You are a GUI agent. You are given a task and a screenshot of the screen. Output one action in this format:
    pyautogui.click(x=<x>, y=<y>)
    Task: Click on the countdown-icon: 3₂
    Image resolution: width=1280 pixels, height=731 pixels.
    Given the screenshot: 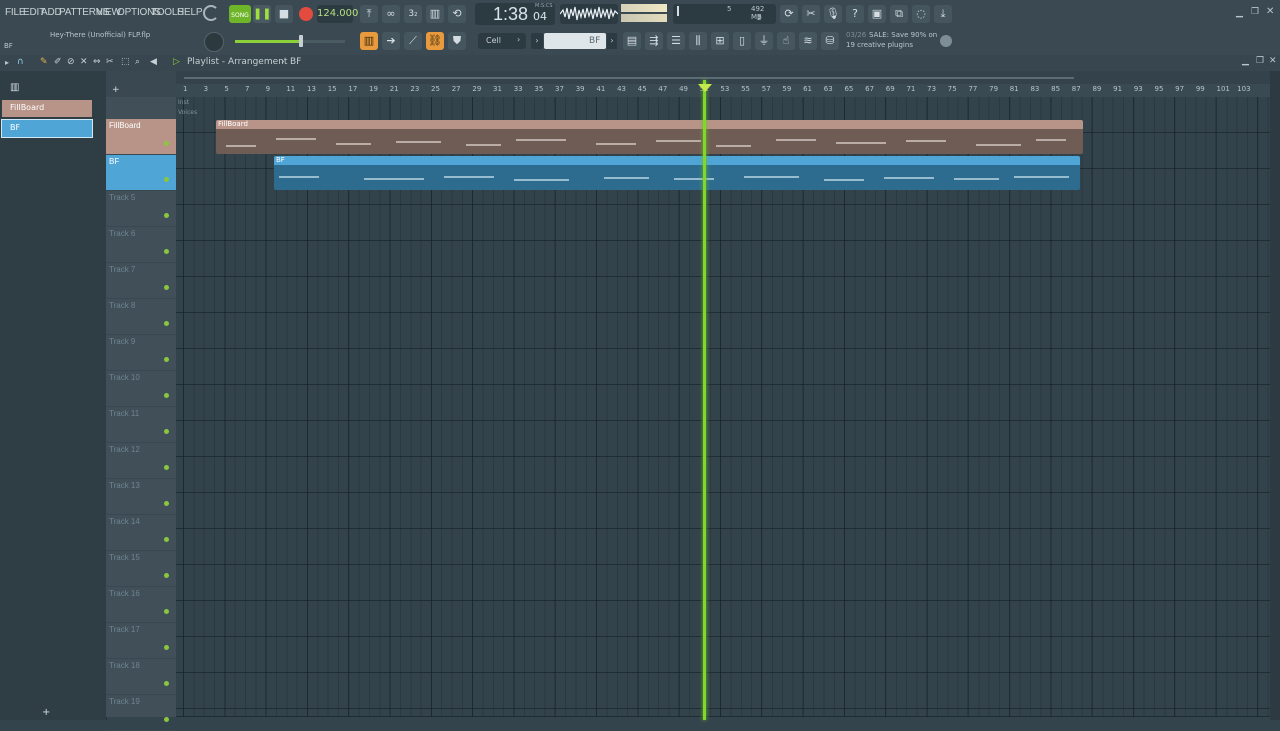 What is the action you would take?
    pyautogui.click(x=413, y=14)
    